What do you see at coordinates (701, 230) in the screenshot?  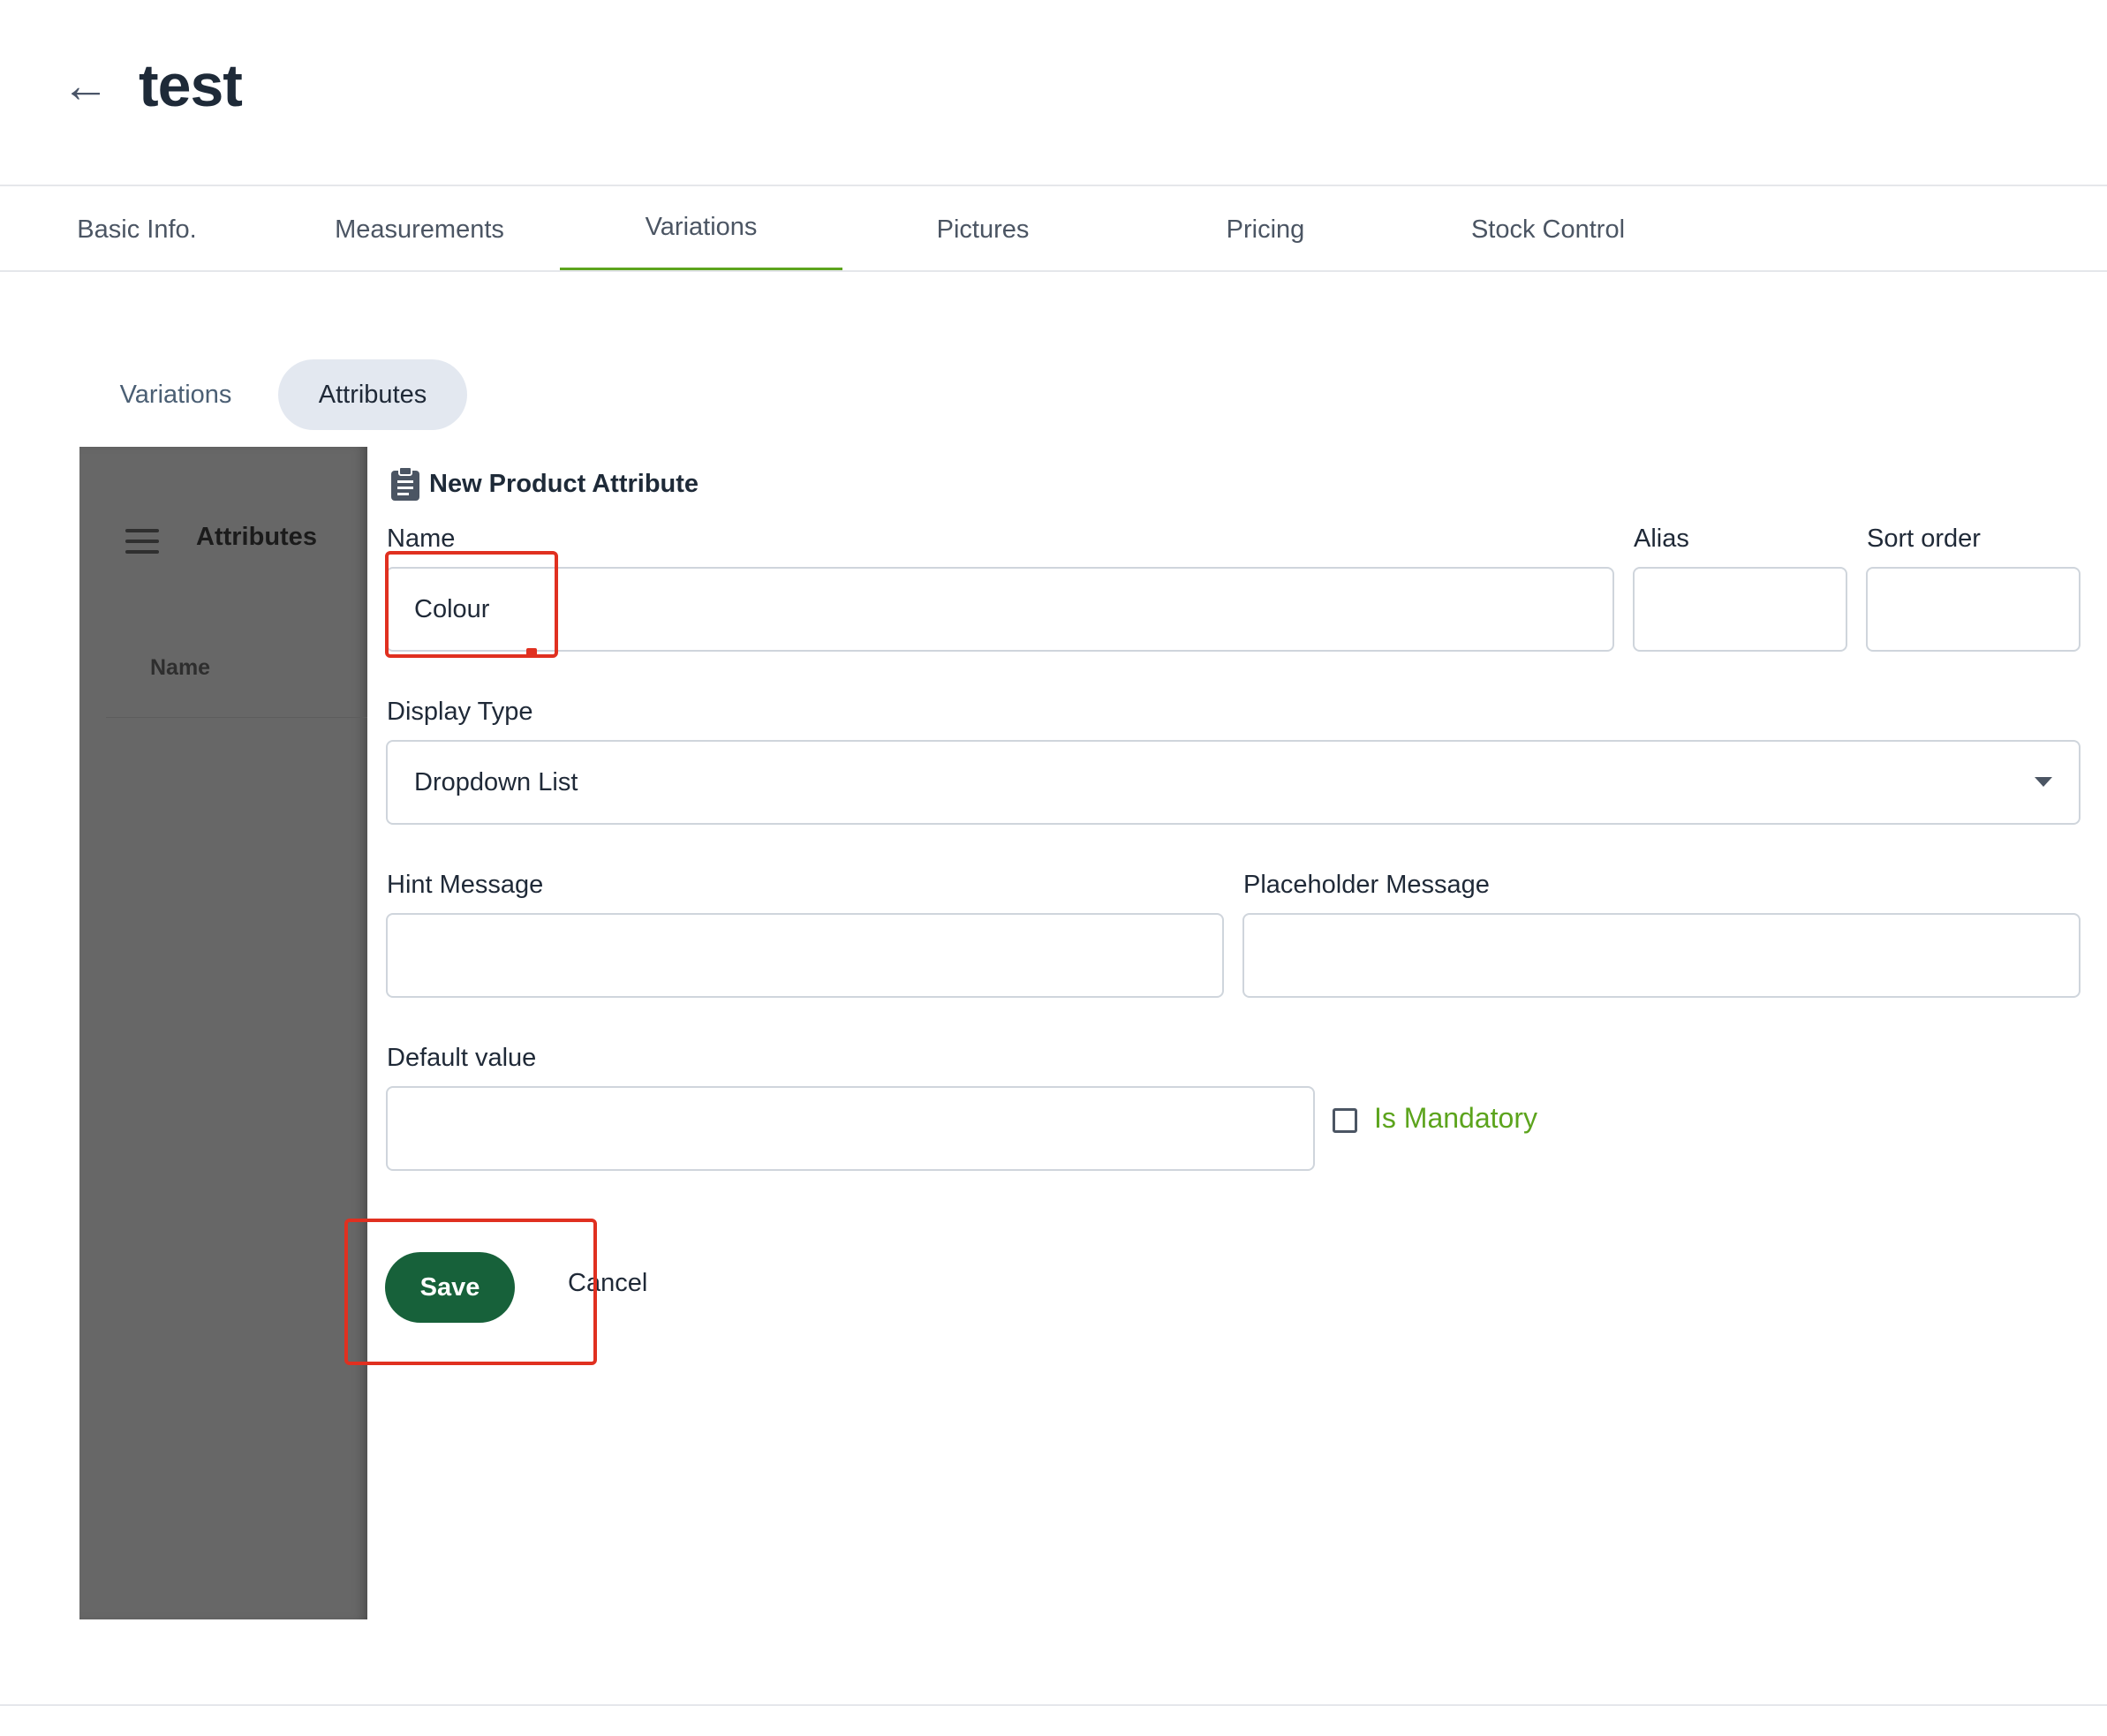 I see `tab-variations: Variations` at bounding box center [701, 230].